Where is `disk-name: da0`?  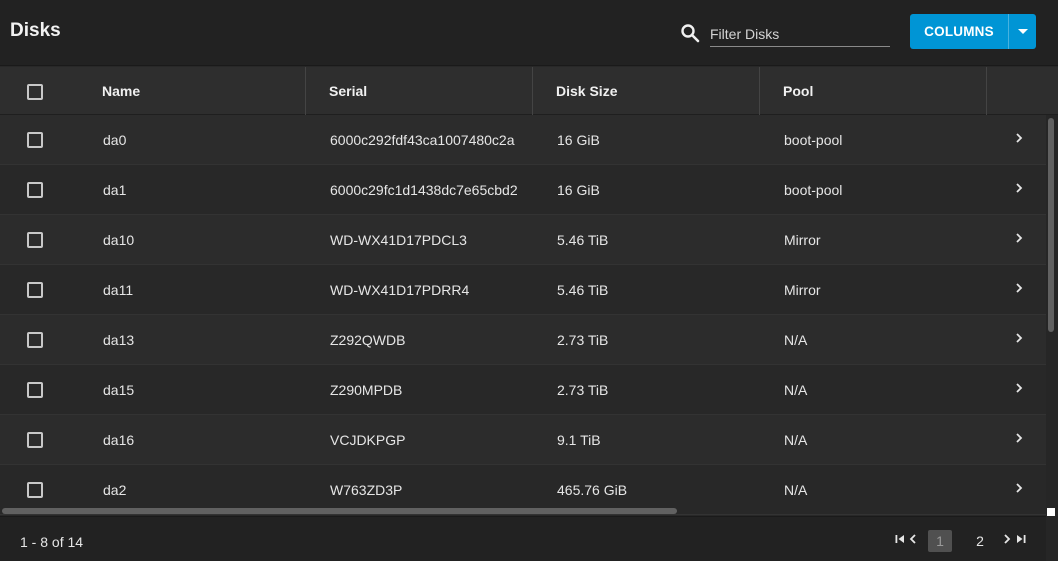
disk-name: da0 is located at coordinates (115, 140).